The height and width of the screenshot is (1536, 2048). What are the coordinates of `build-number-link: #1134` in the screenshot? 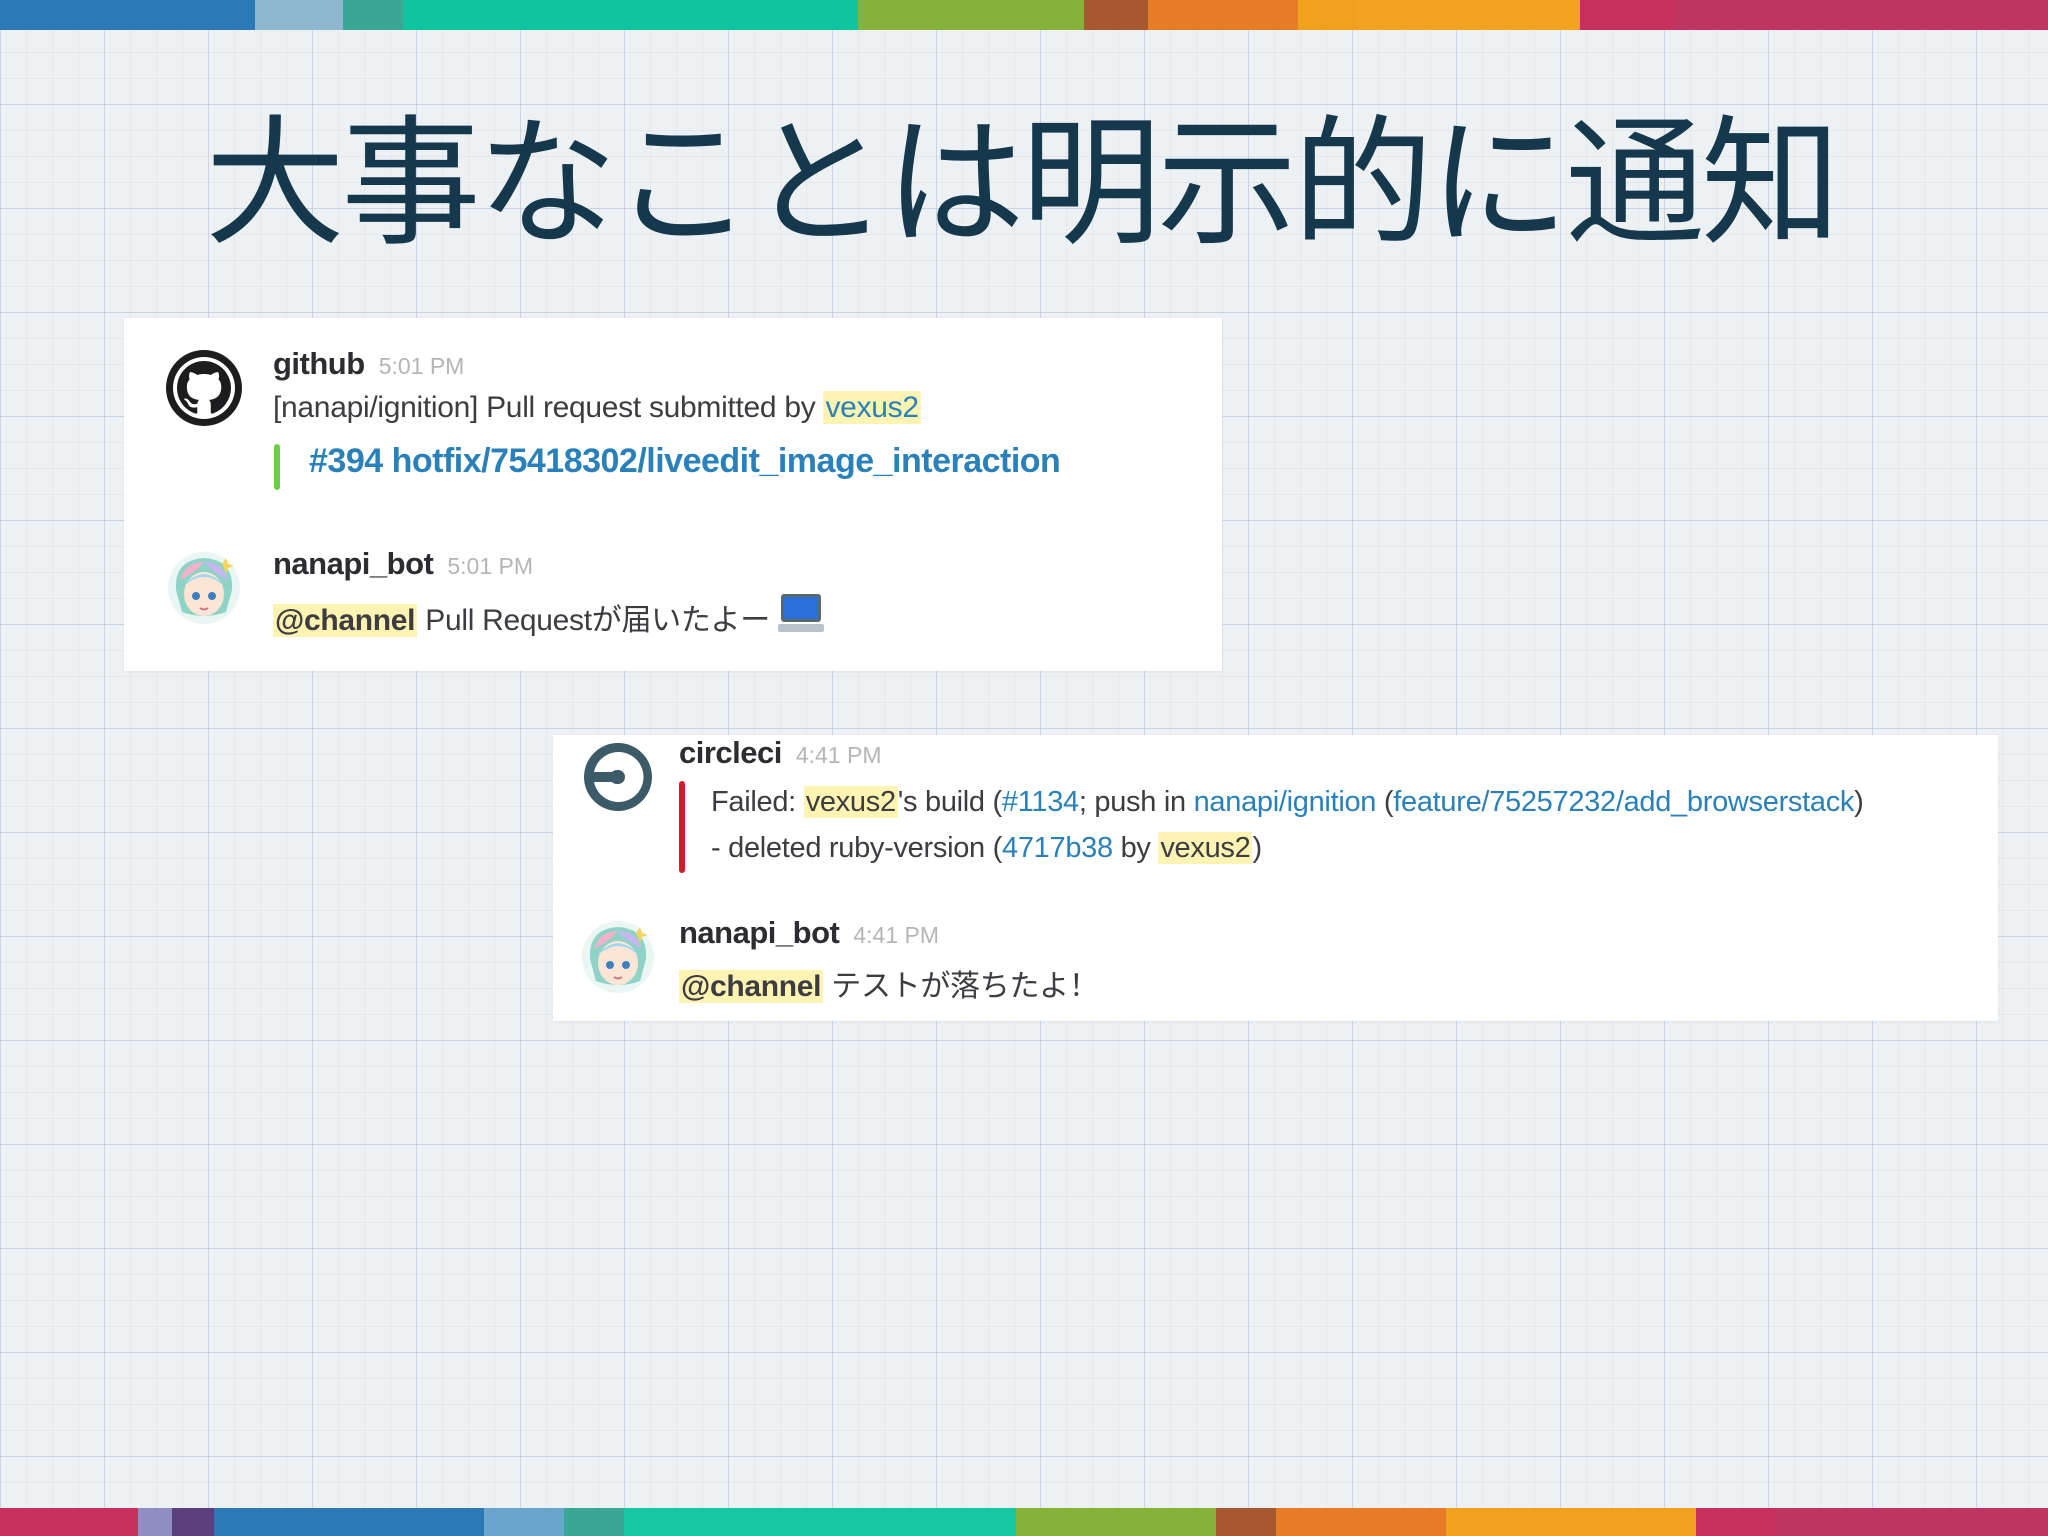 It's located at (1040, 802).